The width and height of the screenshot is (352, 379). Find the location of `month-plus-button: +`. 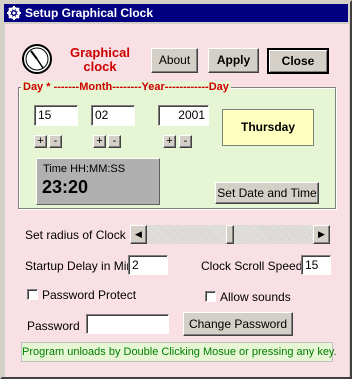

month-plus-button: + is located at coordinates (99, 141).